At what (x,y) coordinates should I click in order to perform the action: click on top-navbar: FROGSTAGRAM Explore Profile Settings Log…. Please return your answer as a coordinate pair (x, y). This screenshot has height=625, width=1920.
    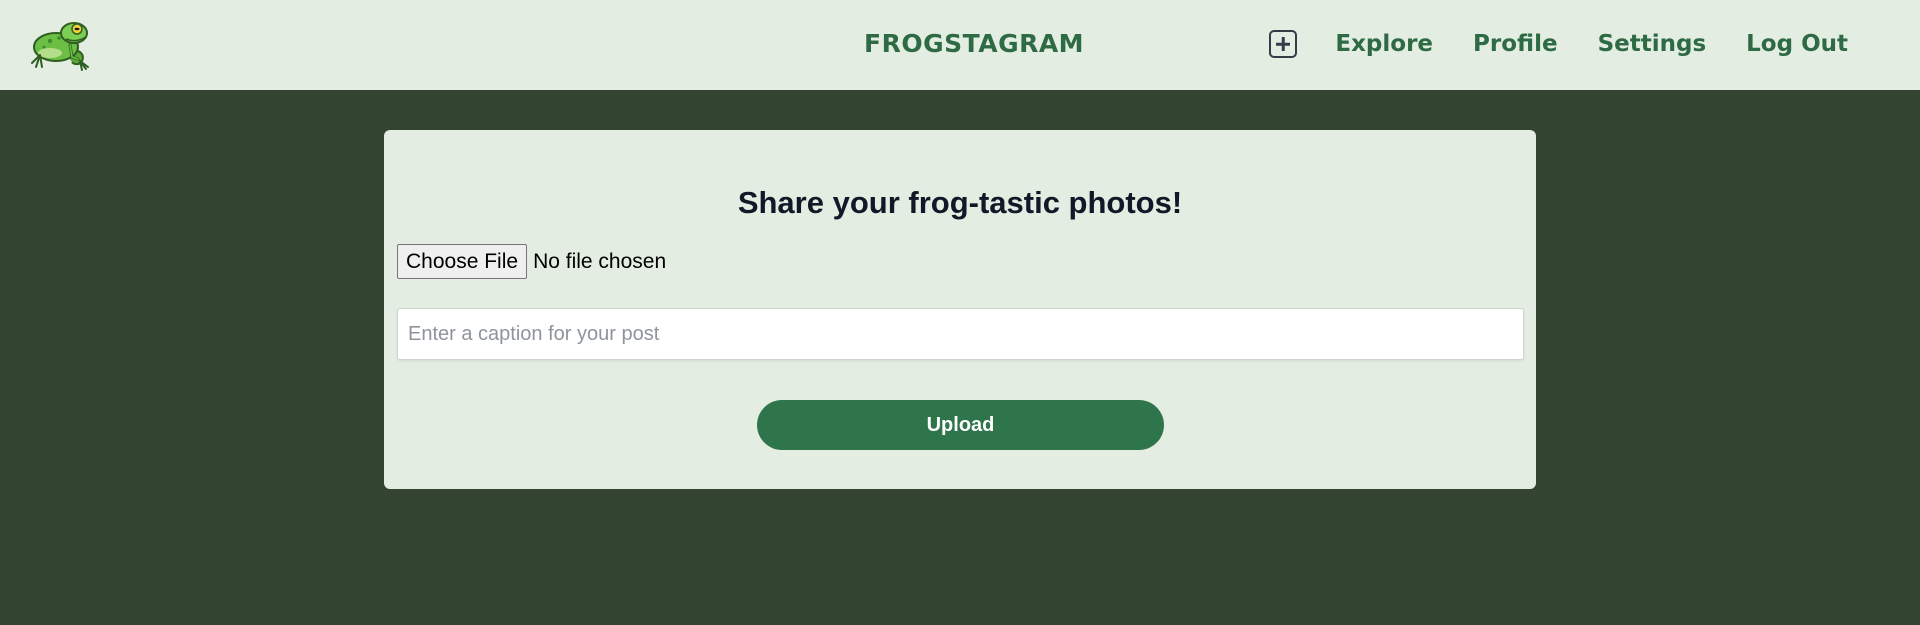
    Looking at the image, I should click on (960, 45).